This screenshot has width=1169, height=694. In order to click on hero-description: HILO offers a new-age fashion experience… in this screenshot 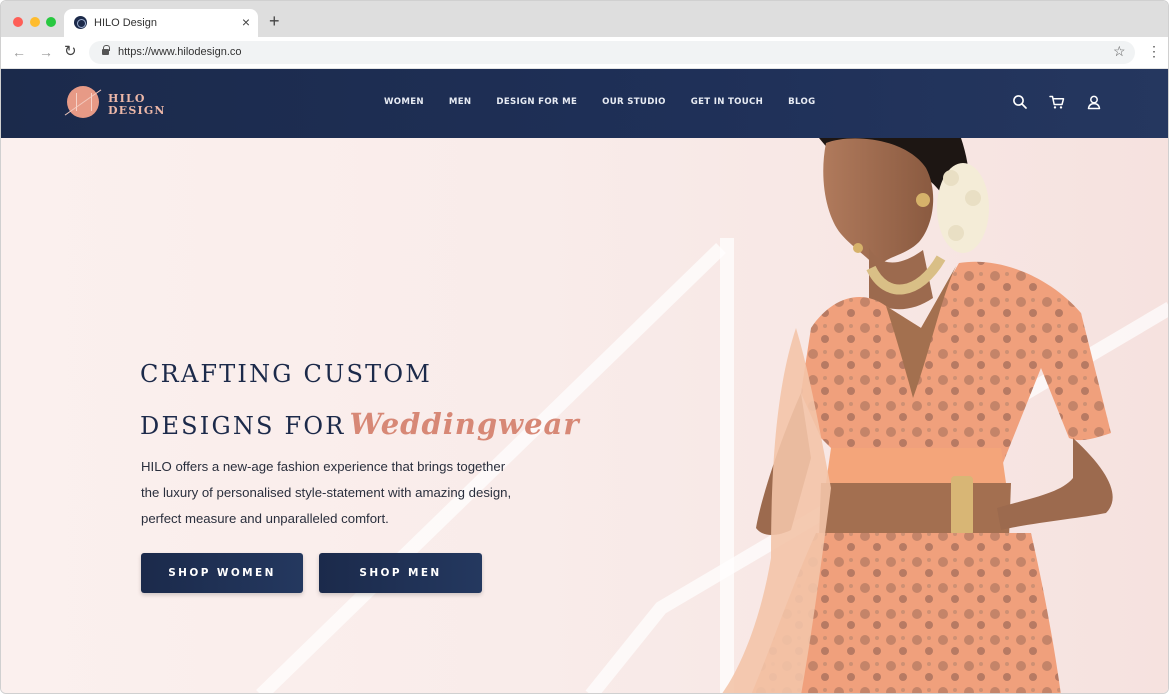, I will do `click(346, 493)`.